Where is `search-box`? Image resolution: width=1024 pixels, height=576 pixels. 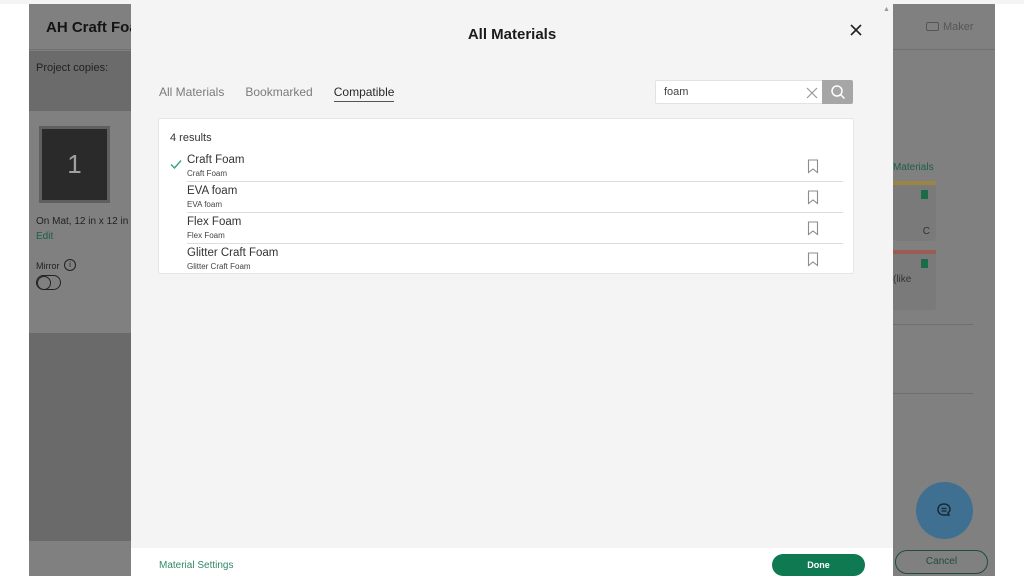 search-box is located at coordinates (754, 92).